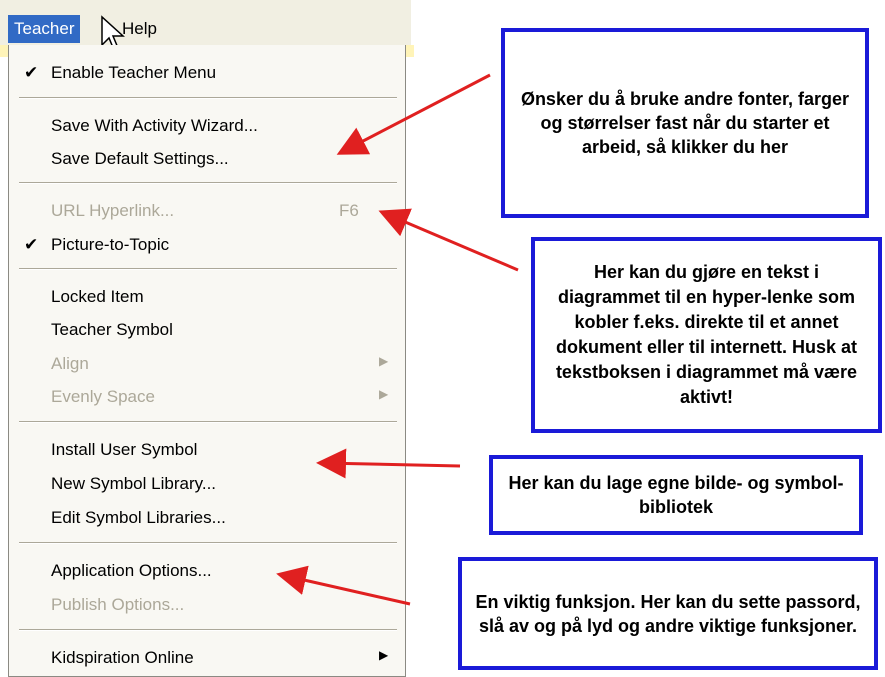 Image resolution: width=885 pixels, height=677 pixels. What do you see at coordinates (134, 72) in the screenshot?
I see `menu-item-label: Enable Teacher Menu` at bounding box center [134, 72].